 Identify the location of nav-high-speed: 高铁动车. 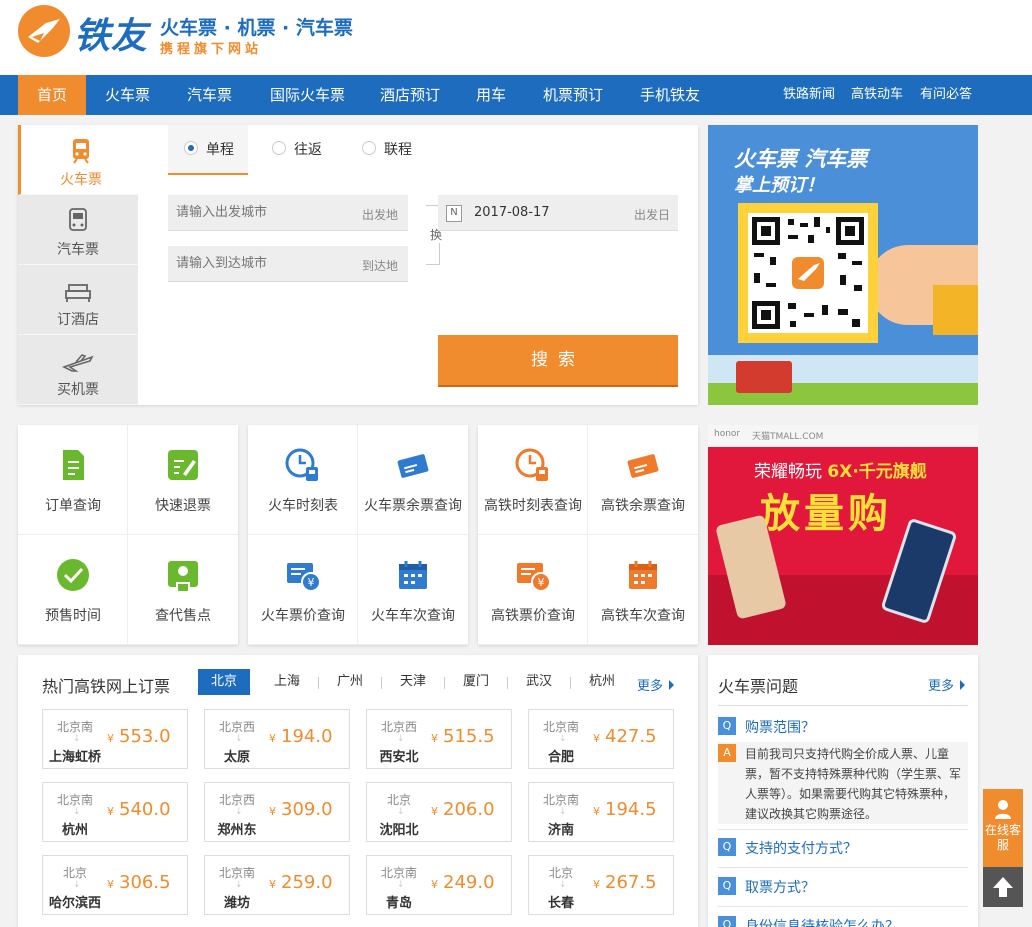
(877, 95).